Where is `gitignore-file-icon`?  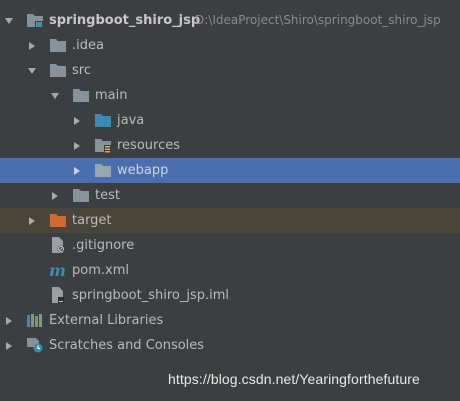
gitignore-file-icon is located at coordinates (58, 245).